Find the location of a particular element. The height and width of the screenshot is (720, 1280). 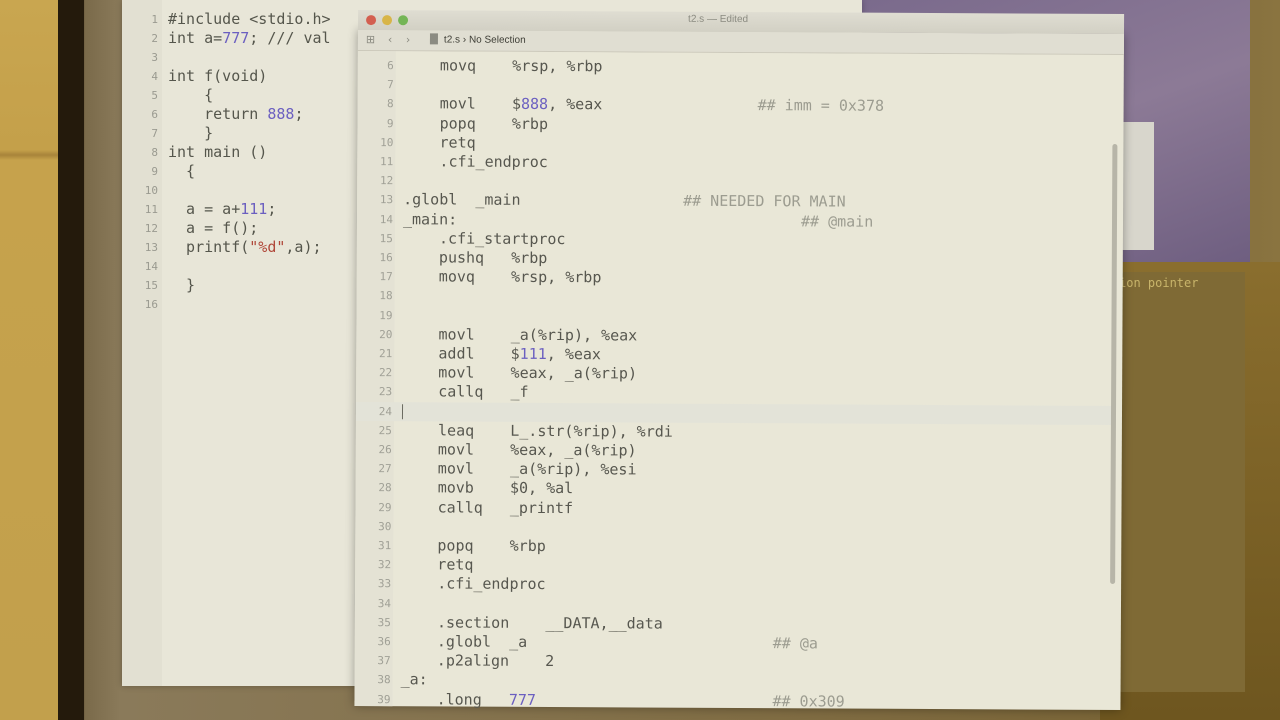

forward-arrow-icon: › is located at coordinates (408, 39).